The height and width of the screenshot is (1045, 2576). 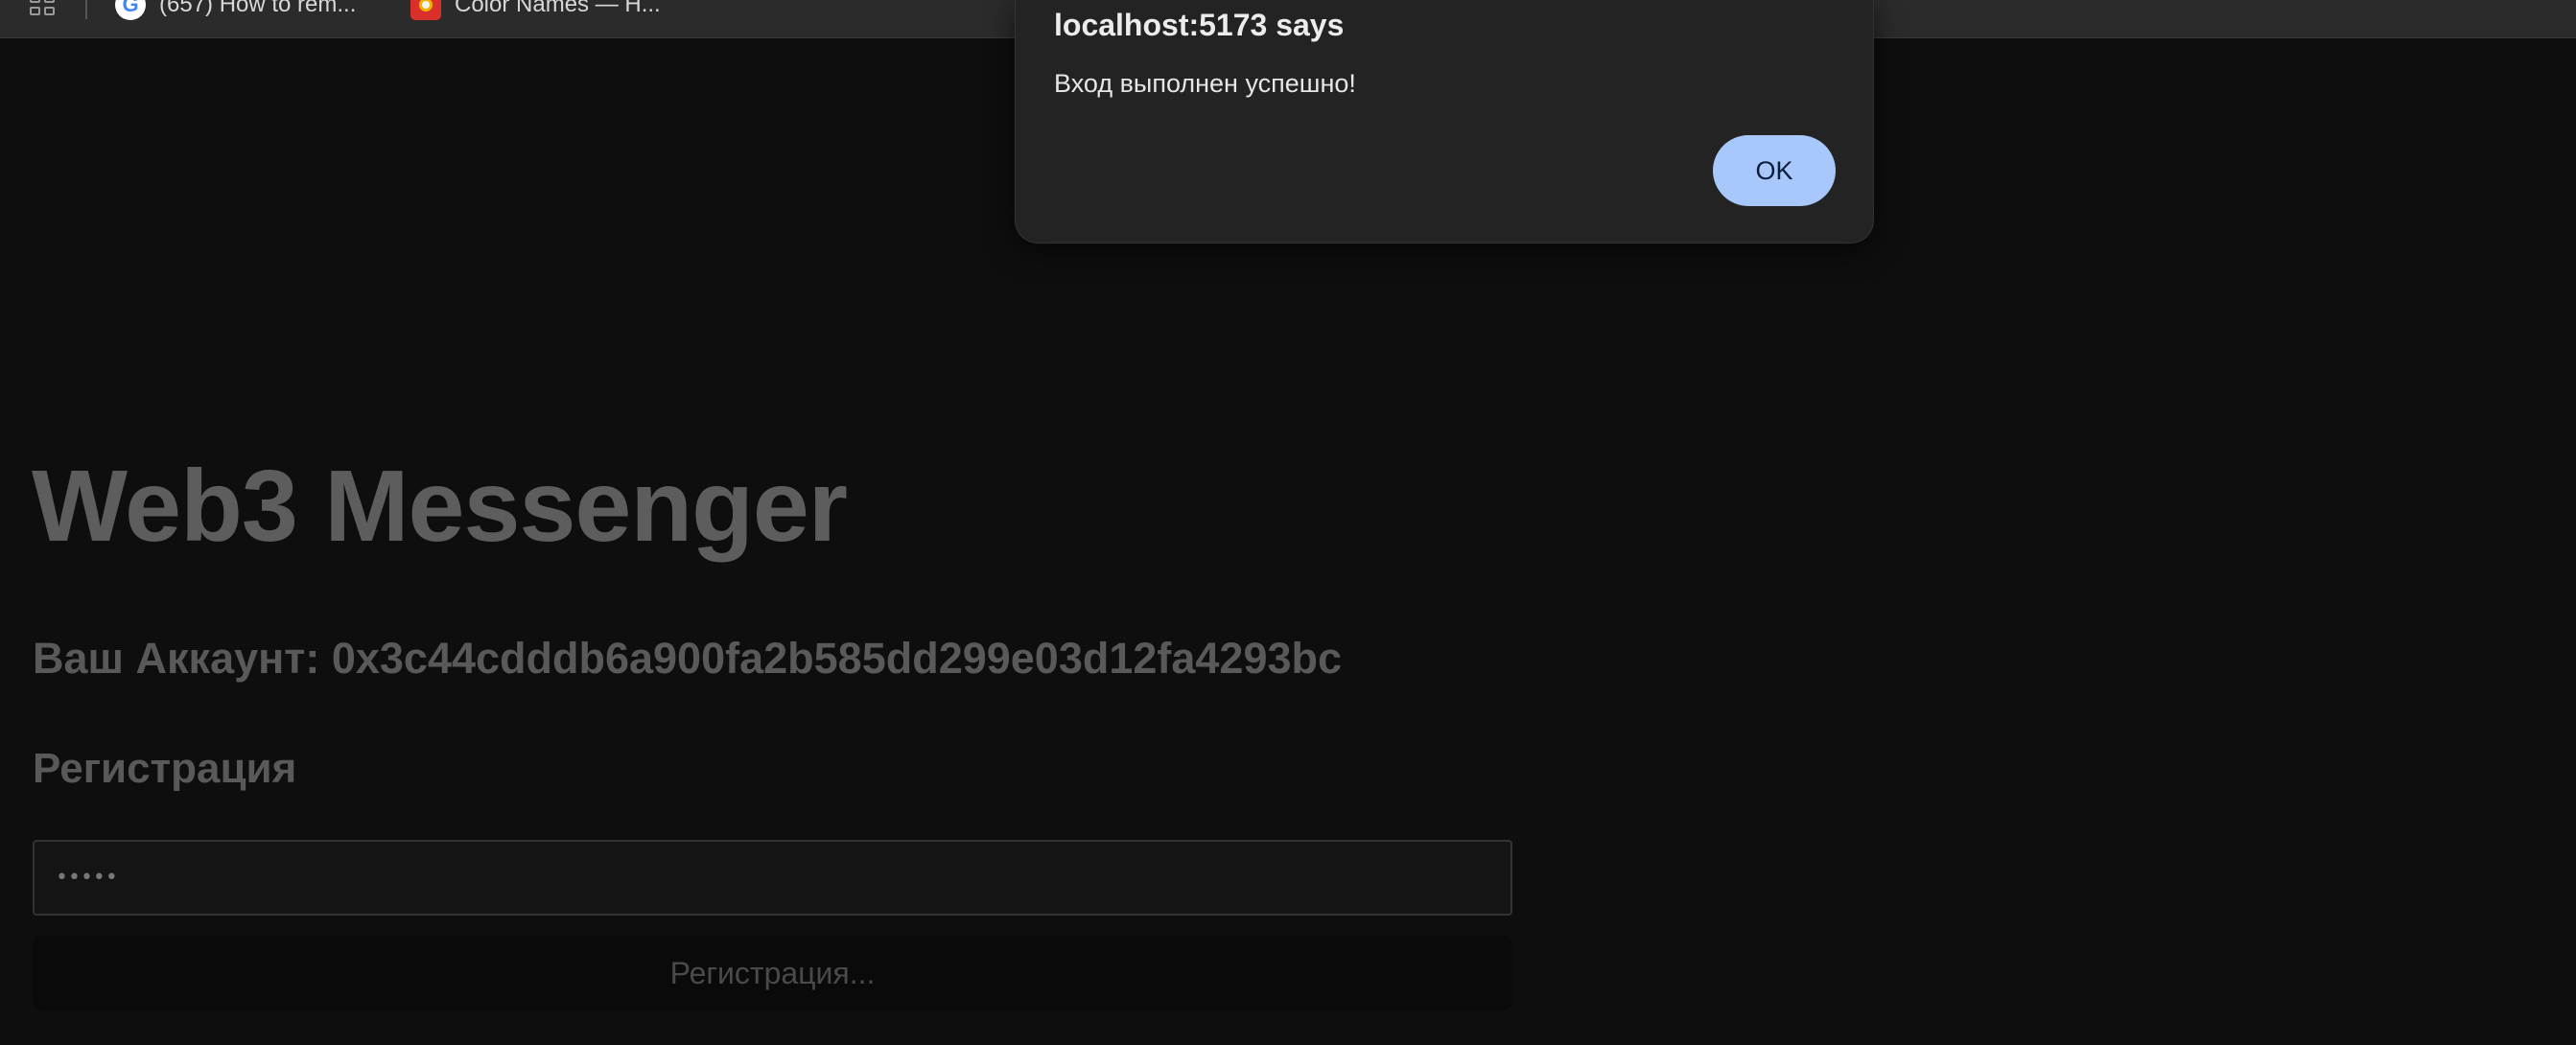 What do you see at coordinates (130, 10) in the screenshot?
I see `google-favicon-icon: G` at bounding box center [130, 10].